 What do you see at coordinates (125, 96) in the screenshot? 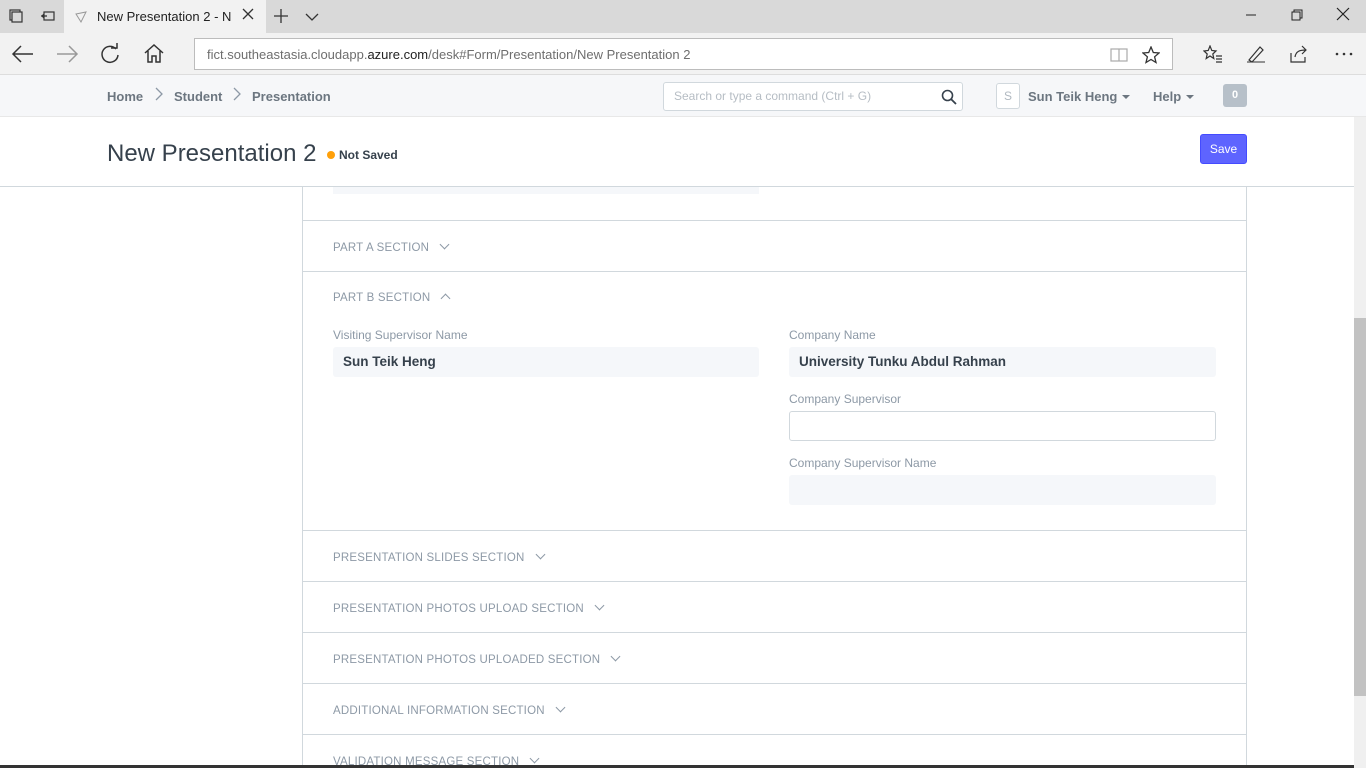
I see `breadcrumb-home: Home` at bounding box center [125, 96].